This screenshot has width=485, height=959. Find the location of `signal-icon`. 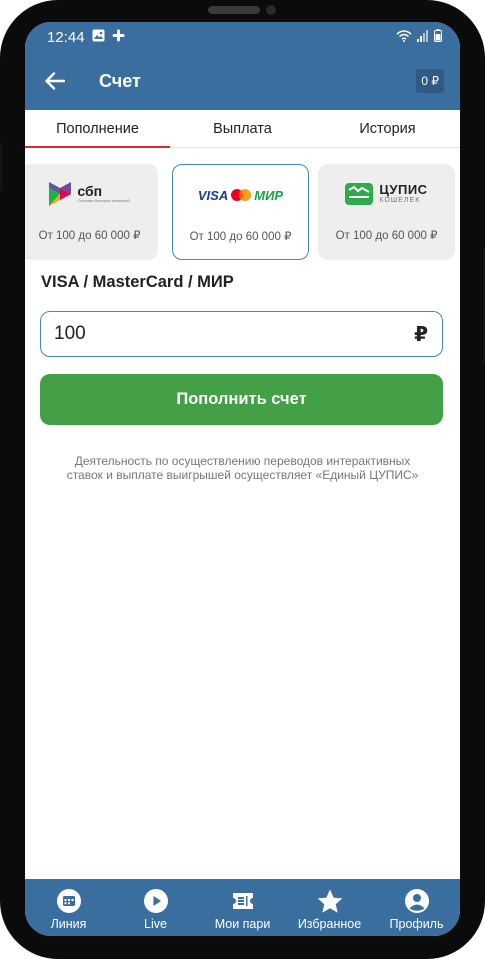

signal-icon is located at coordinates (423, 37).